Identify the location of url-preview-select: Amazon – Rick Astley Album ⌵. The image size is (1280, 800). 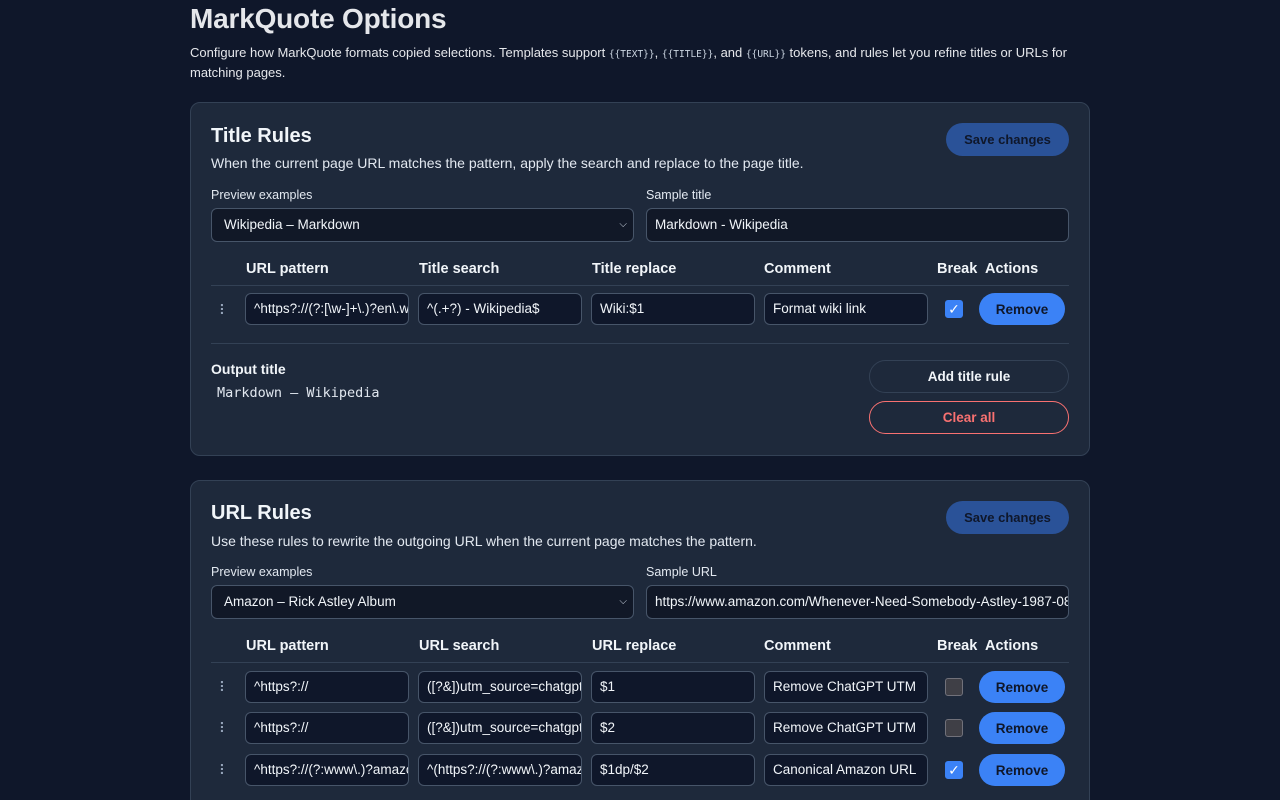
(422, 602).